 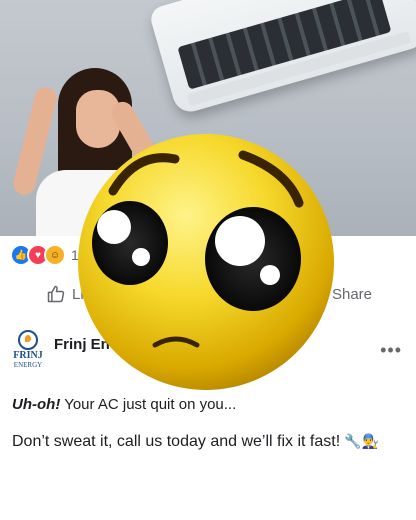 I want to click on page-avatar: FRINJ ENERGY, so click(x=28, y=352).